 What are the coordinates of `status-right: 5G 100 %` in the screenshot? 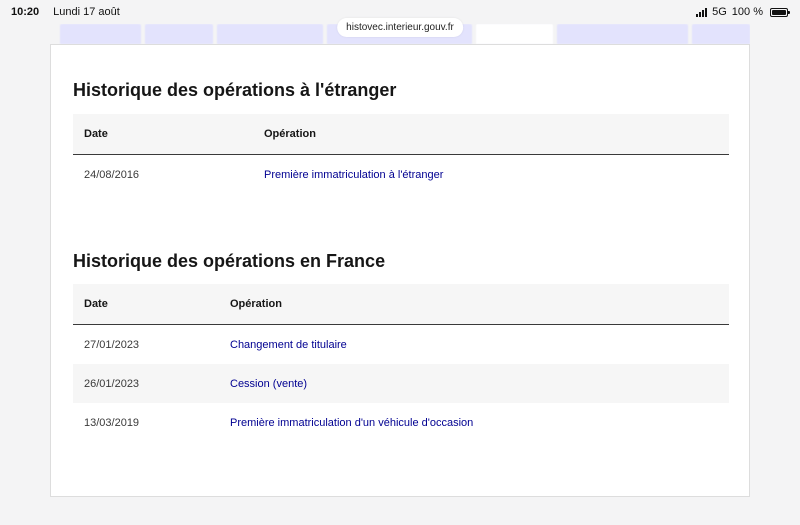 It's located at (743, 12).